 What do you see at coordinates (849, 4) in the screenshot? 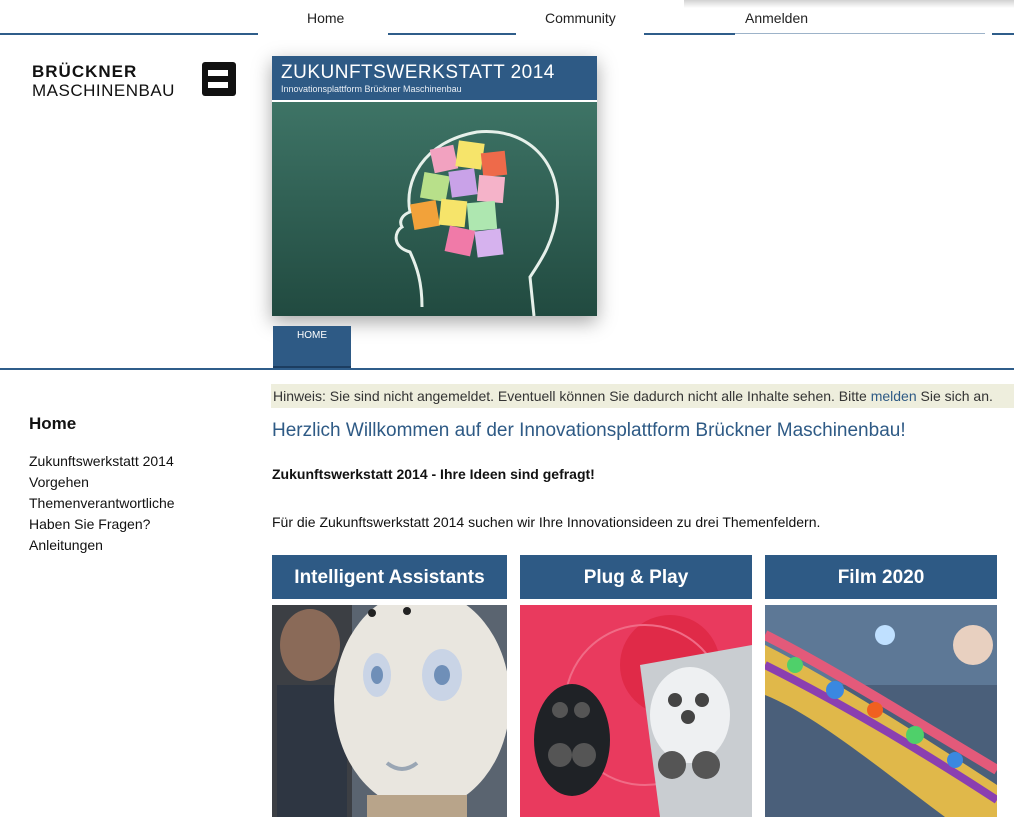
I see `window-shadow` at bounding box center [849, 4].